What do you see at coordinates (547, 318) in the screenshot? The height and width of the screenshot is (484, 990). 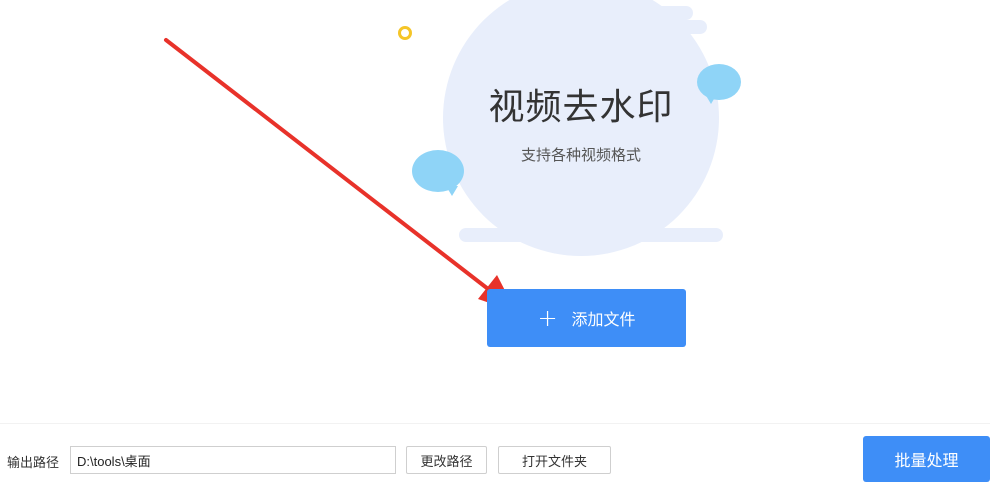 I see `plus-icon: +` at bounding box center [547, 318].